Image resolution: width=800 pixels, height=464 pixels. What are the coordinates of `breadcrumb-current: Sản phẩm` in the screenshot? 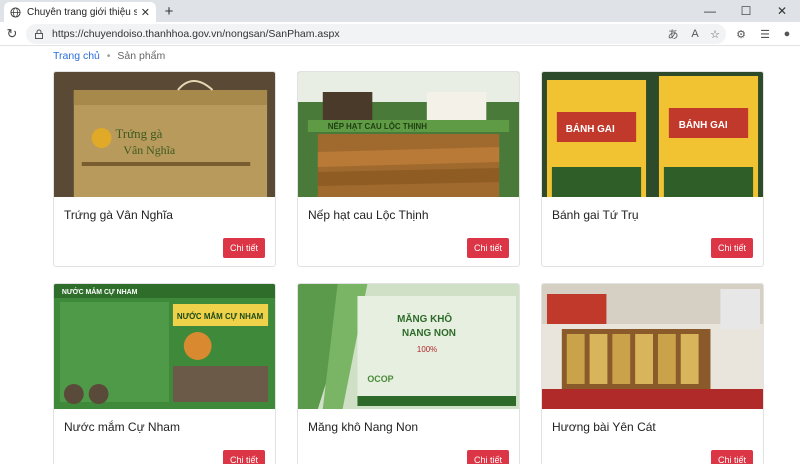 It's located at (141, 56).